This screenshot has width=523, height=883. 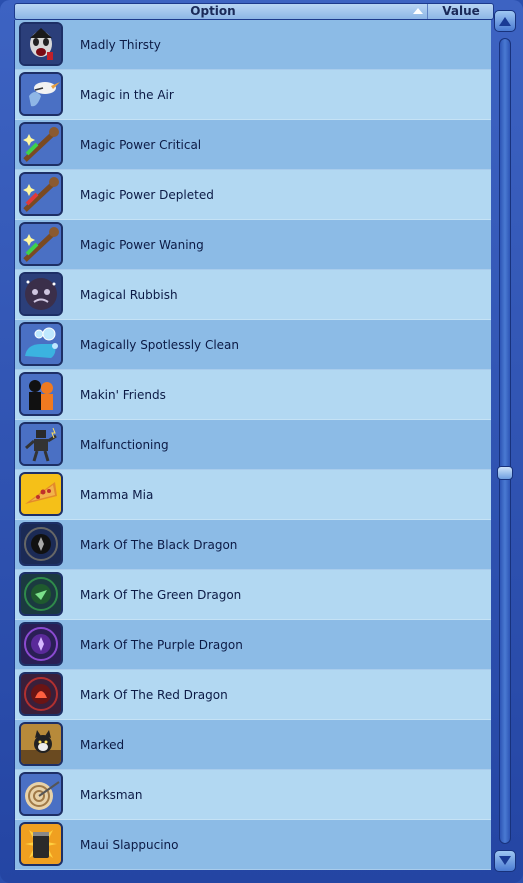 I want to click on arrow-down-icon, so click(x=505, y=860).